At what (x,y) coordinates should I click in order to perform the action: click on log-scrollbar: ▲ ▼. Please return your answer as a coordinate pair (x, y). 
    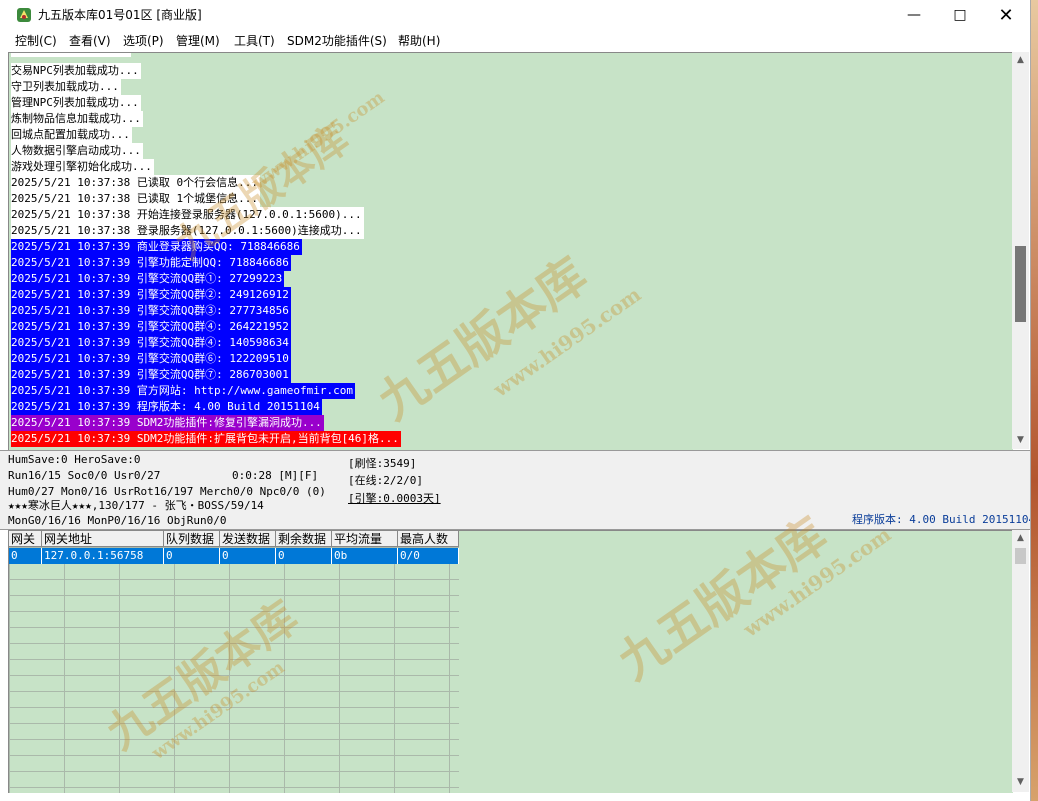
    Looking at the image, I should click on (1020, 250).